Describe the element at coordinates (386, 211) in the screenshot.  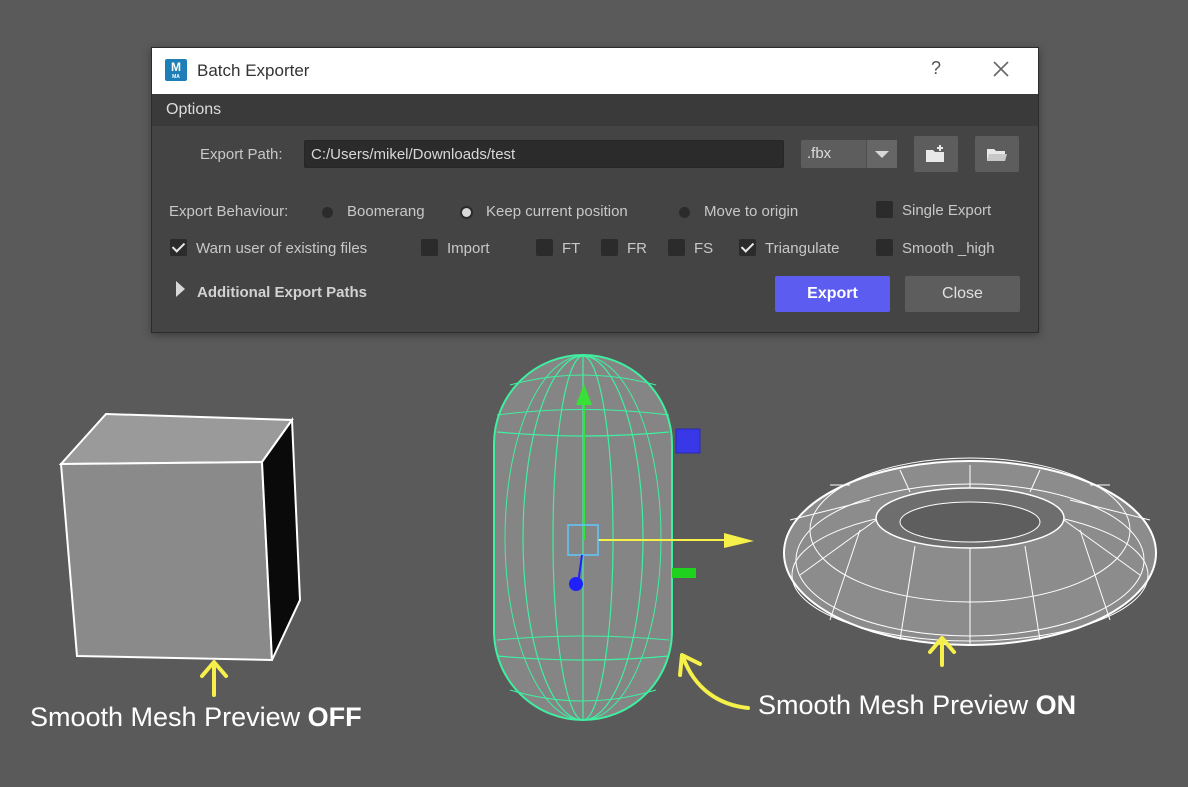
I see `radio-boomerang-label: Boomerang` at that location.